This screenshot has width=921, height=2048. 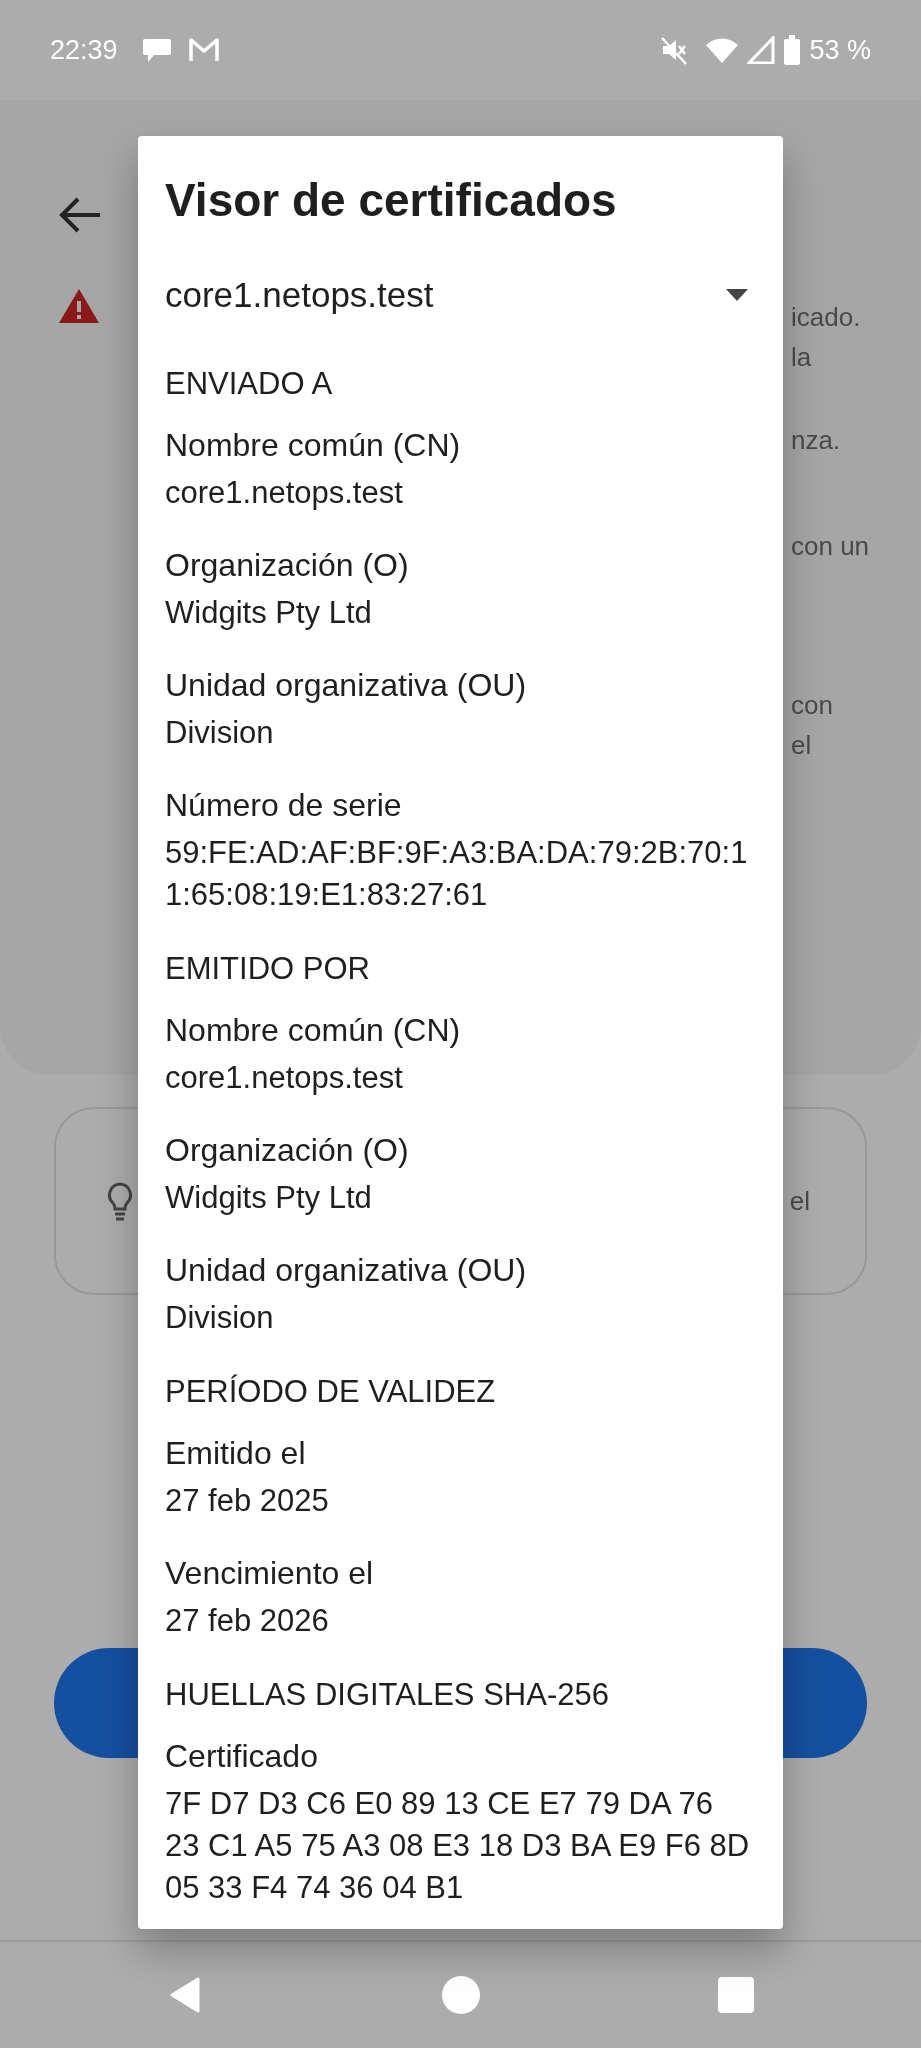 What do you see at coordinates (458, 1846) in the screenshot?
I see `field-value: 7F D7 D3 C6 E0 89 13 CE E7 79 DA 76 23 C1 A5 75 A3 08 E3 18 D3 BA E9 F6 8D 05 33 F4 74 36 04 B1` at bounding box center [458, 1846].